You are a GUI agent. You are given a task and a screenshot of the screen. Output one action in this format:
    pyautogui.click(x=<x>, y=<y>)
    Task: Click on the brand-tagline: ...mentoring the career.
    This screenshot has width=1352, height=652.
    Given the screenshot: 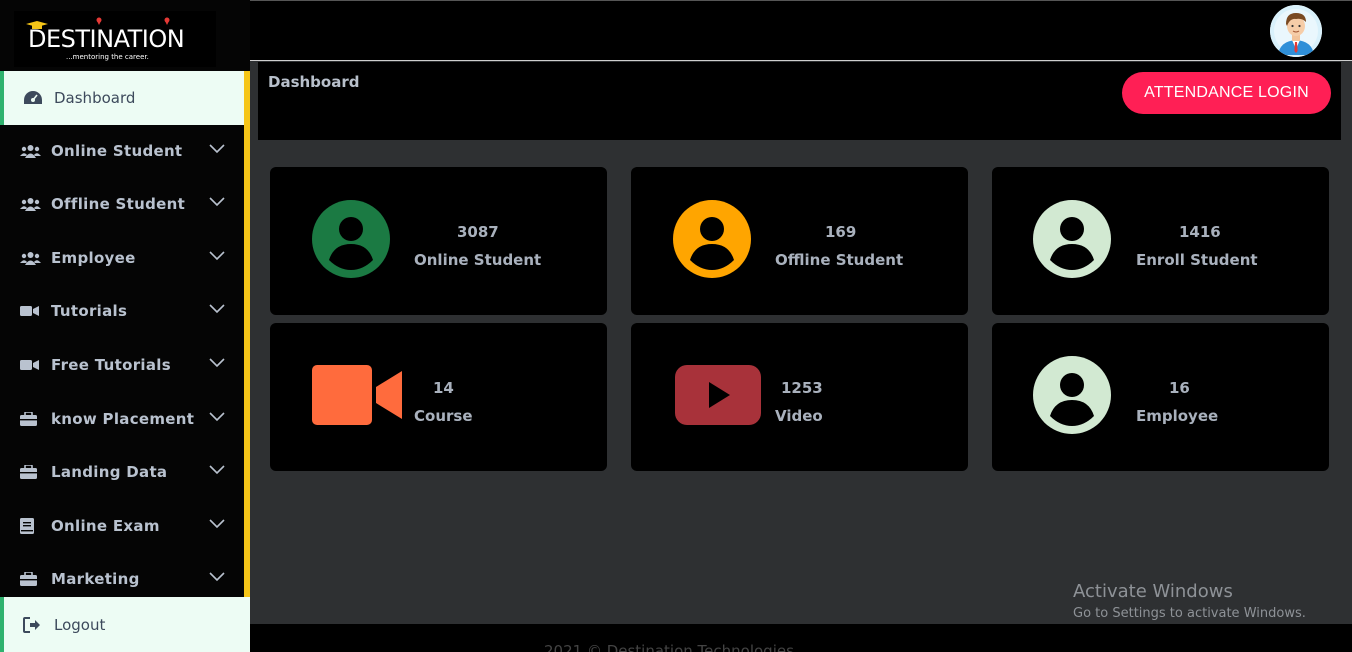 What is the action you would take?
    pyautogui.click(x=107, y=57)
    